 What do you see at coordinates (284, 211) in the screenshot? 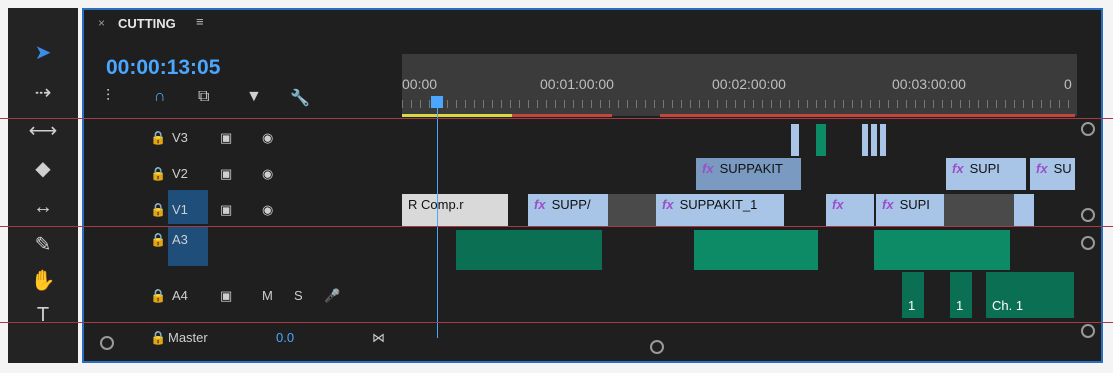
I see `track-header-v1: 🔒 V1 ▣ ◉` at bounding box center [284, 211].